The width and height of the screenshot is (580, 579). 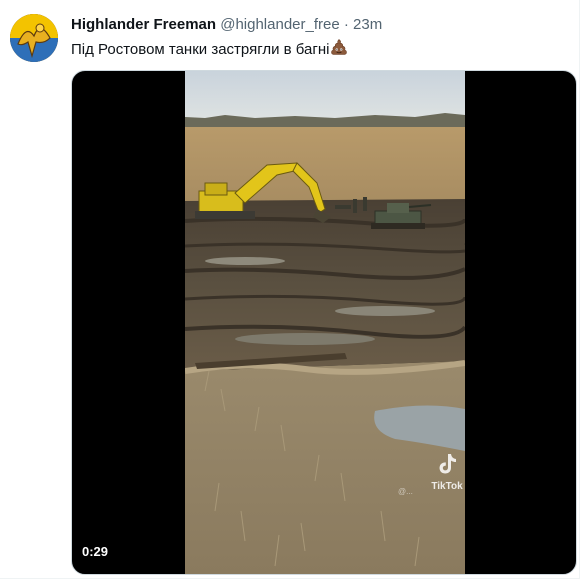 I want to click on tweet-timestamp: 23m, so click(x=367, y=24).